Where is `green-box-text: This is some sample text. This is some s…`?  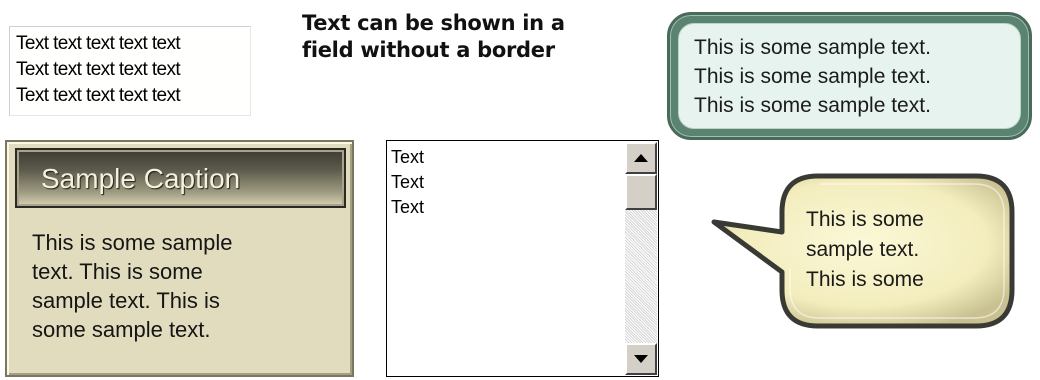 green-box-text: This is some sample text. This is some s… is located at coordinates (812, 76).